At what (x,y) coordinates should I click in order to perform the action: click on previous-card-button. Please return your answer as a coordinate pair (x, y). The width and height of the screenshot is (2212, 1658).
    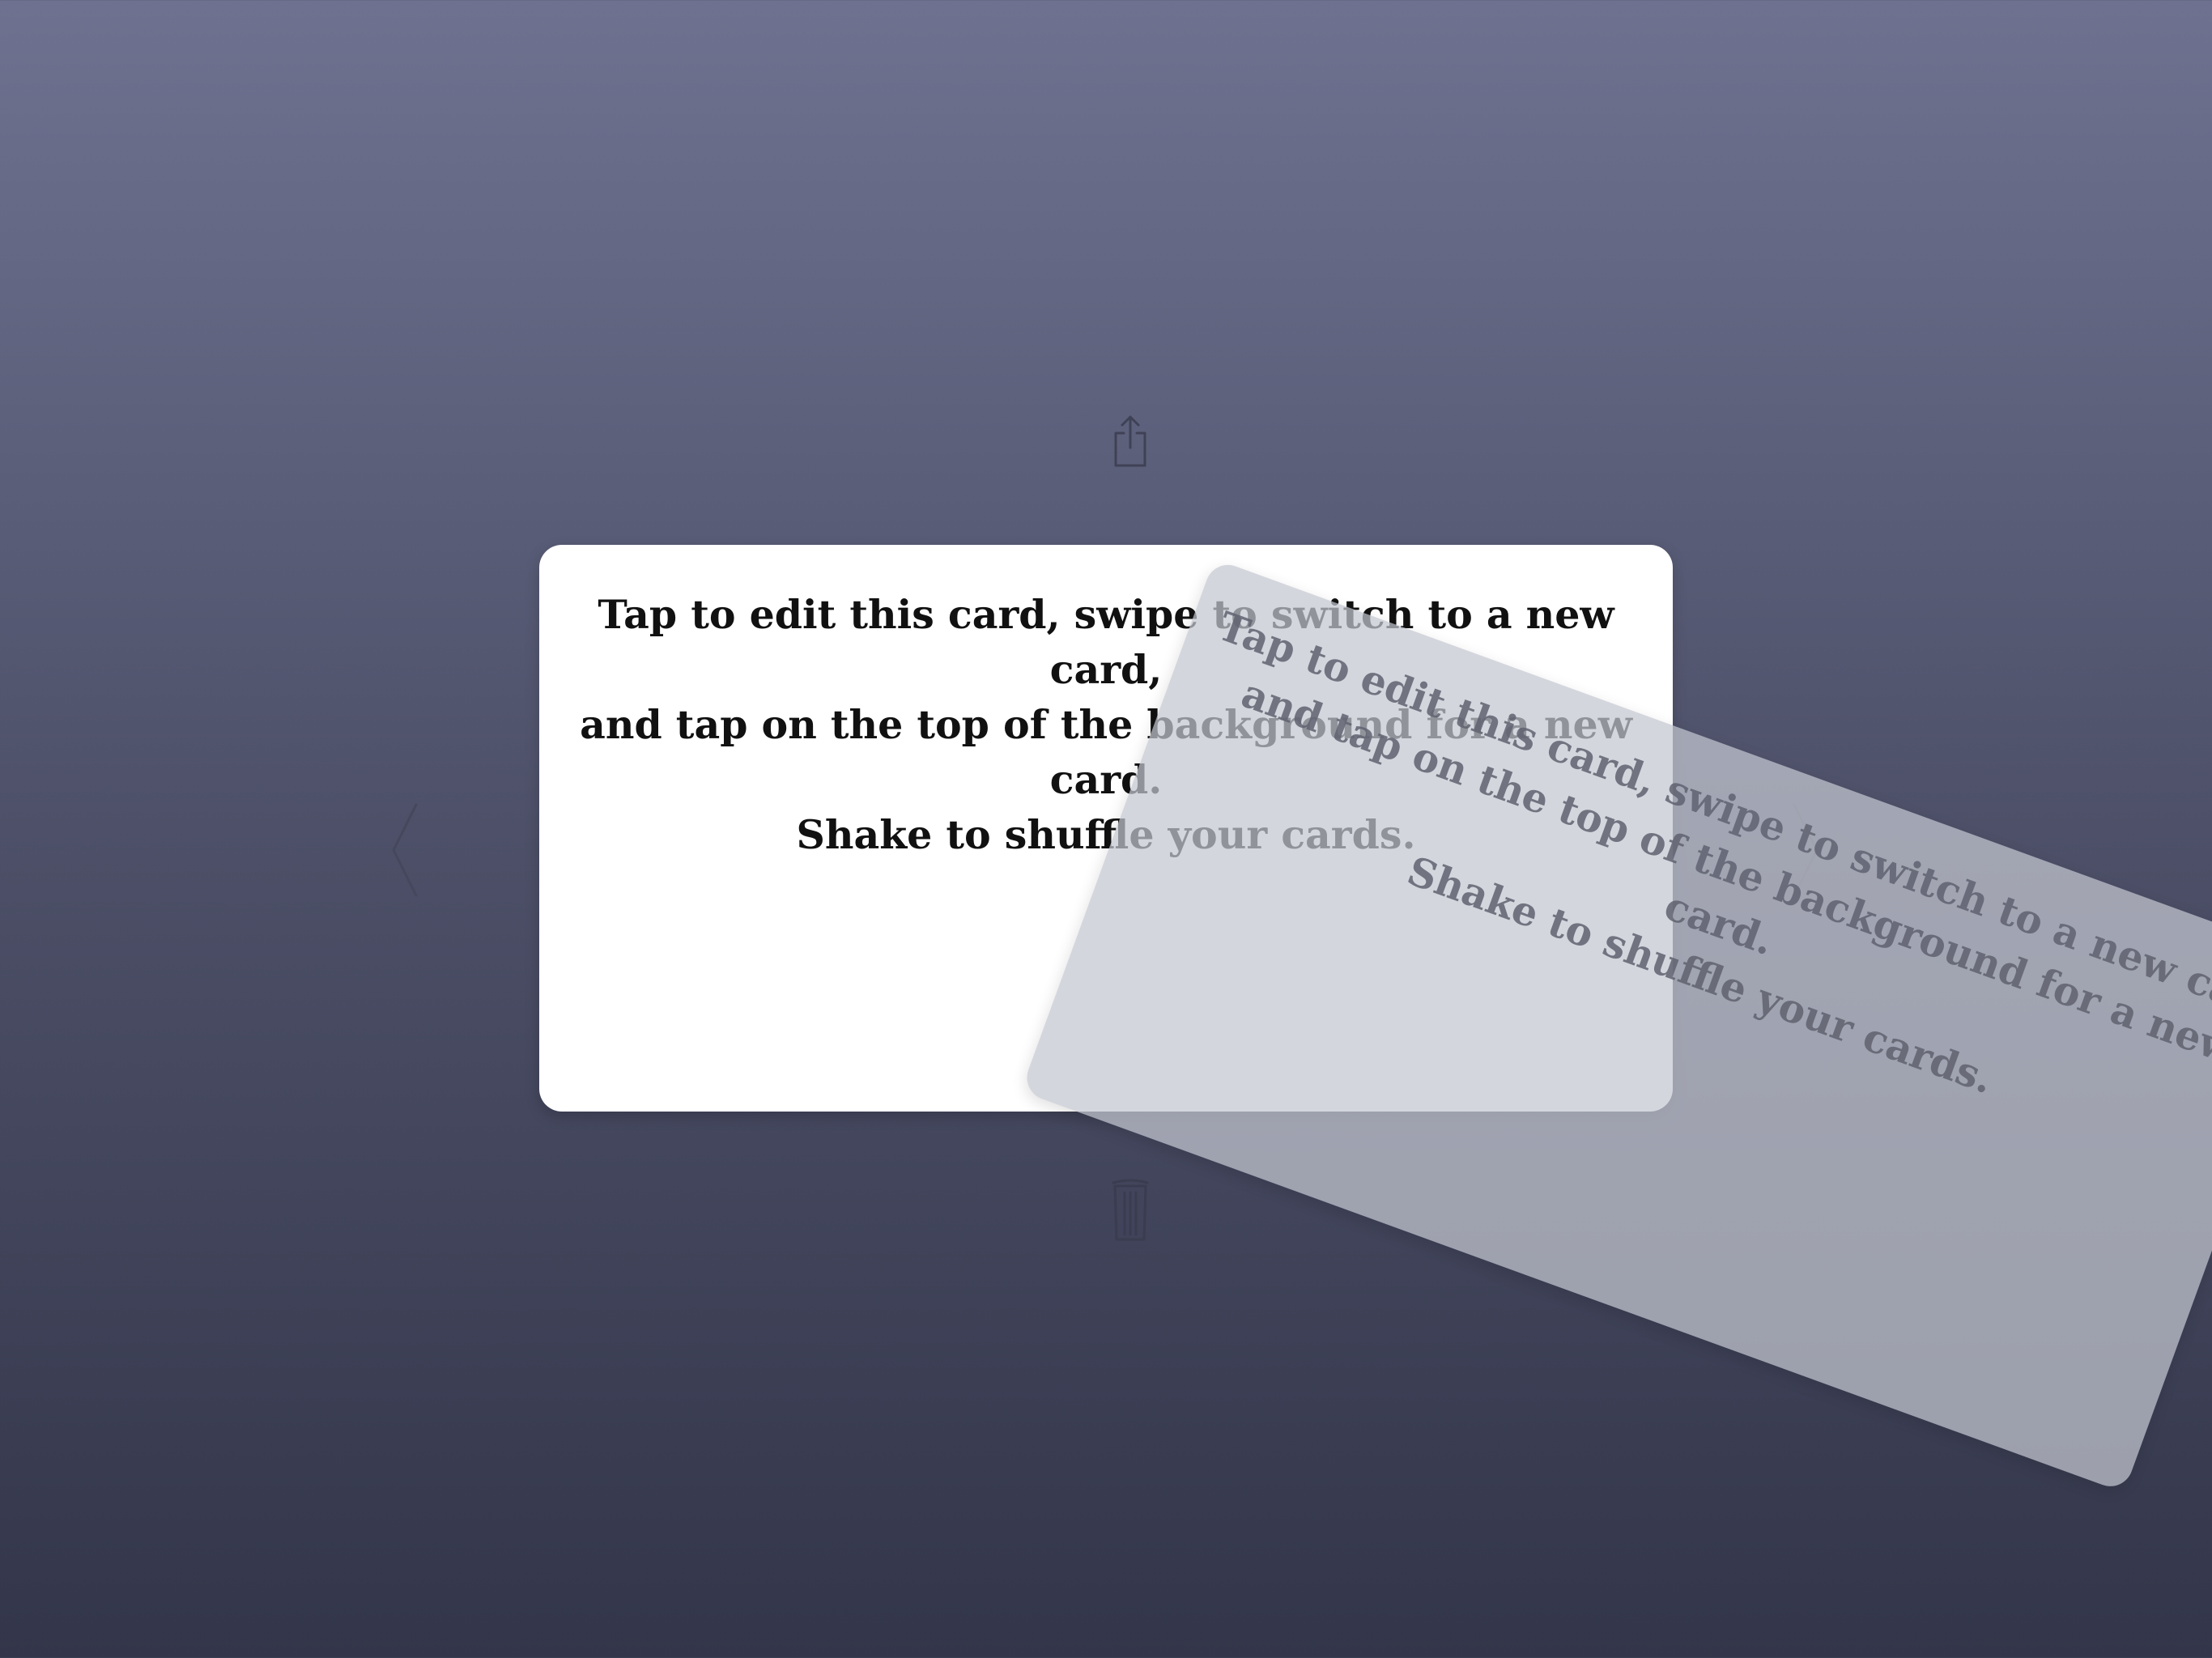
    Looking at the image, I should click on (405, 850).